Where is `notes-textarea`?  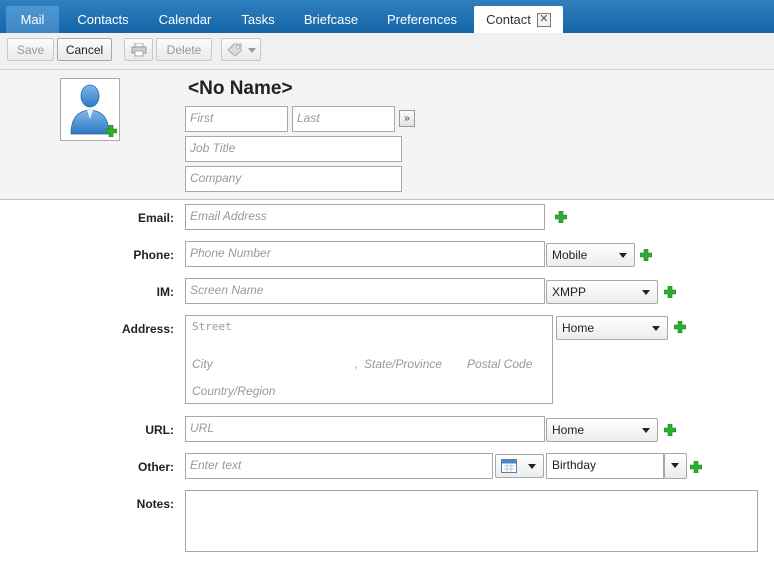
notes-textarea is located at coordinates (471, 521).